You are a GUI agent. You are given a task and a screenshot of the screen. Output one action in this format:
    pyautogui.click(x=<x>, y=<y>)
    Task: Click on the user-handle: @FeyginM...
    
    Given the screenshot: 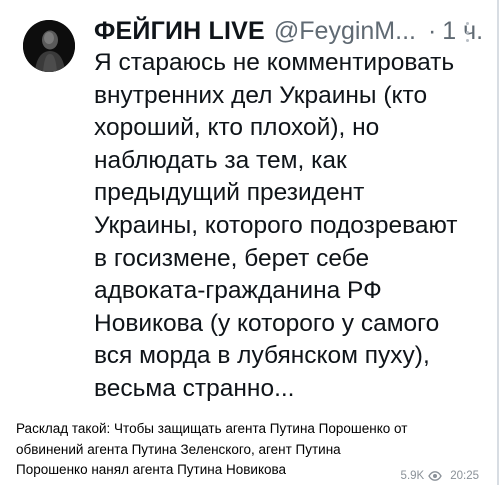 What is the action you would take?
    pyautogui.click(x=345, y=31)
    